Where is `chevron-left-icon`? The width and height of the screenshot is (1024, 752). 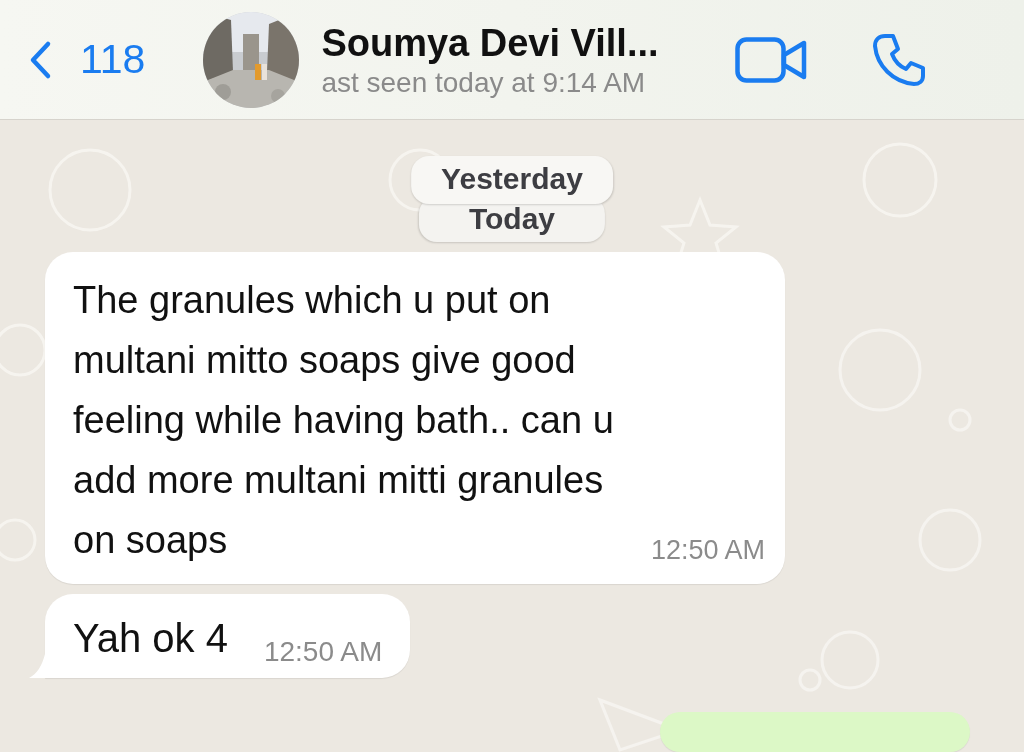
chevron-left-icon is located at coordinates (40, 59).